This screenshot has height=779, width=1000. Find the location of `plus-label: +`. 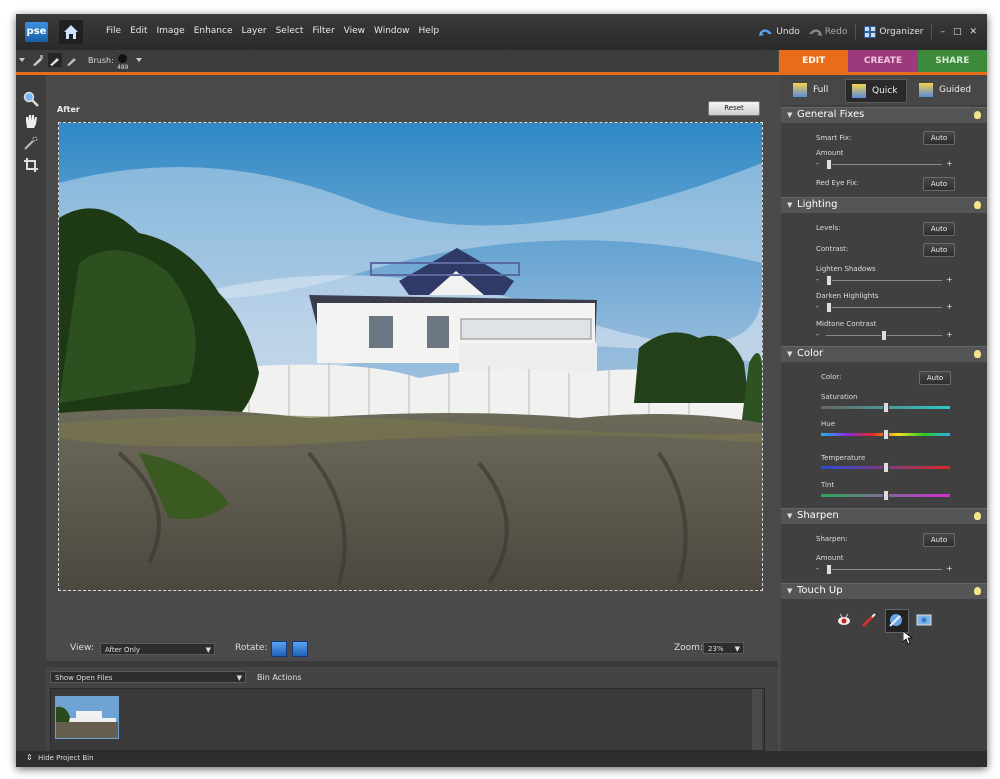

plus-label: + is located at coordinates (949, 568).